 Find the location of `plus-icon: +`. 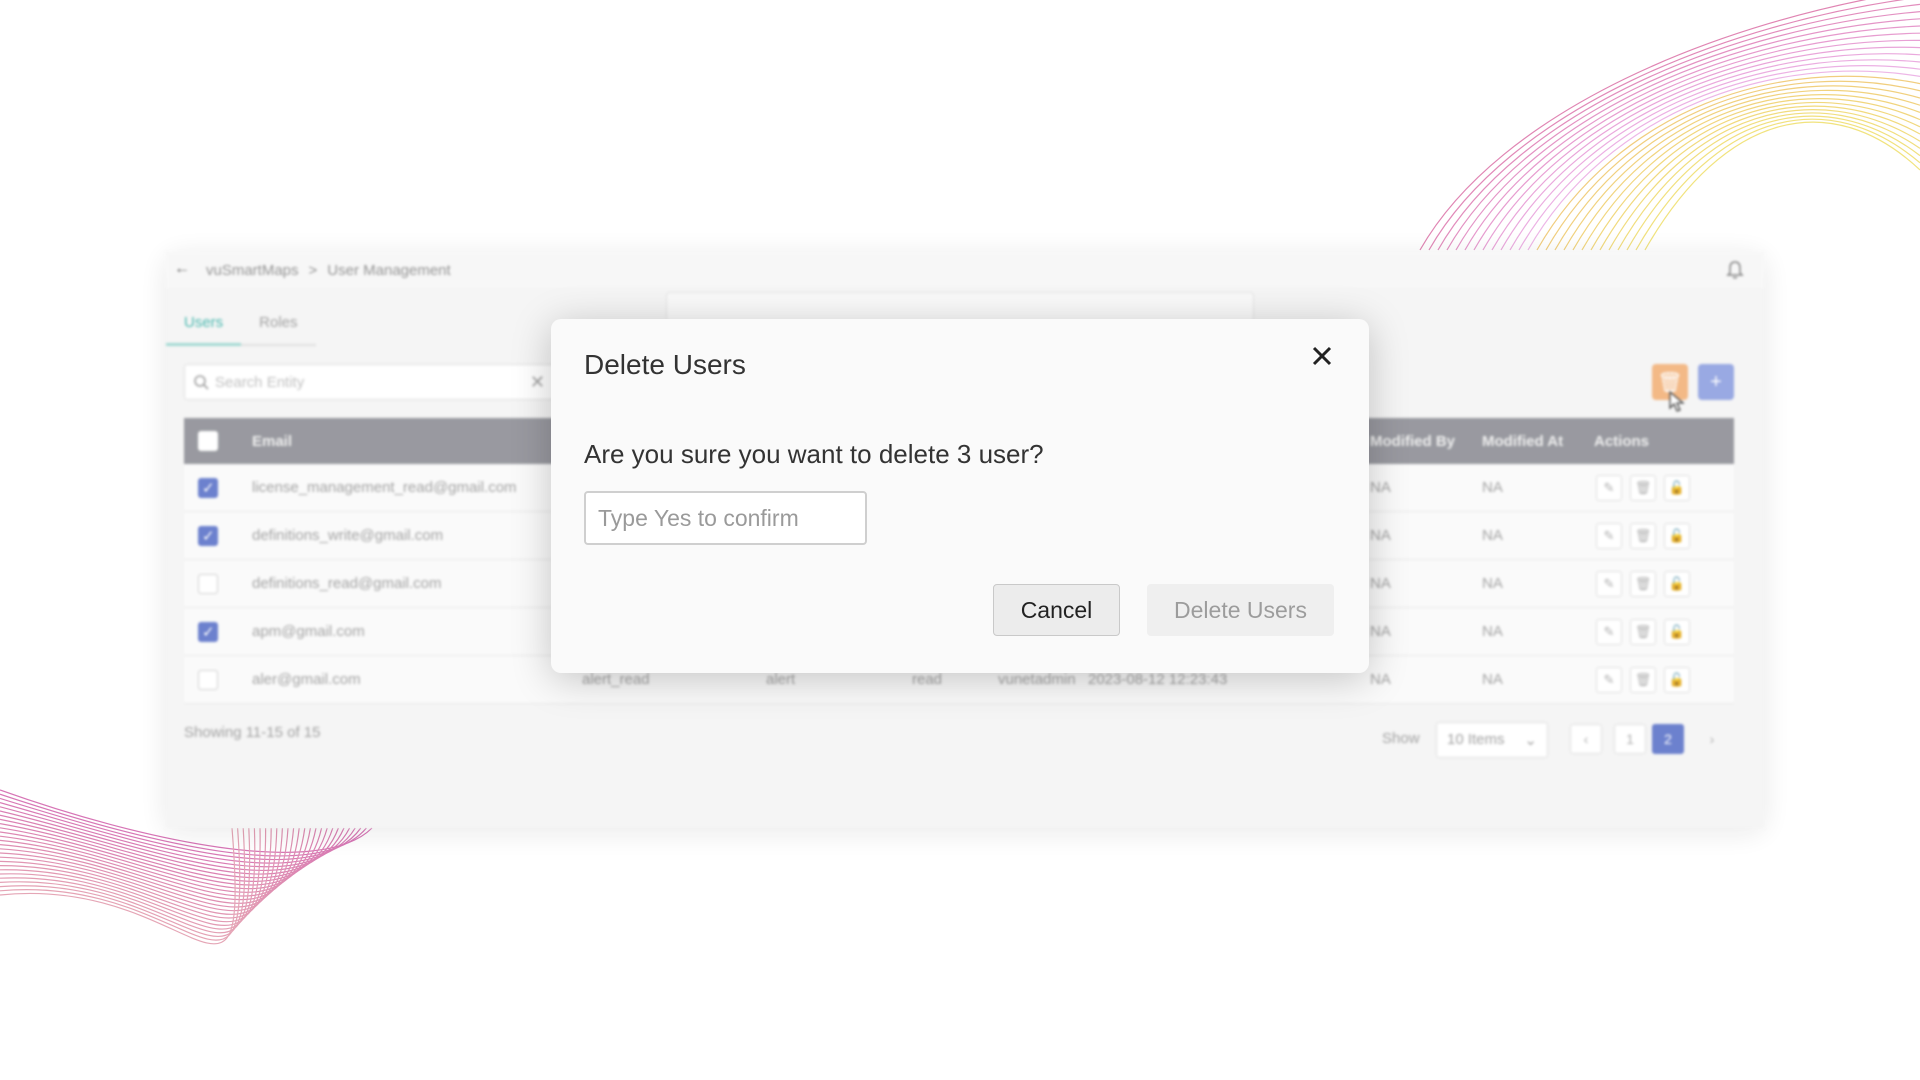

plus-icon: + is located at coordinates (1716, 381).